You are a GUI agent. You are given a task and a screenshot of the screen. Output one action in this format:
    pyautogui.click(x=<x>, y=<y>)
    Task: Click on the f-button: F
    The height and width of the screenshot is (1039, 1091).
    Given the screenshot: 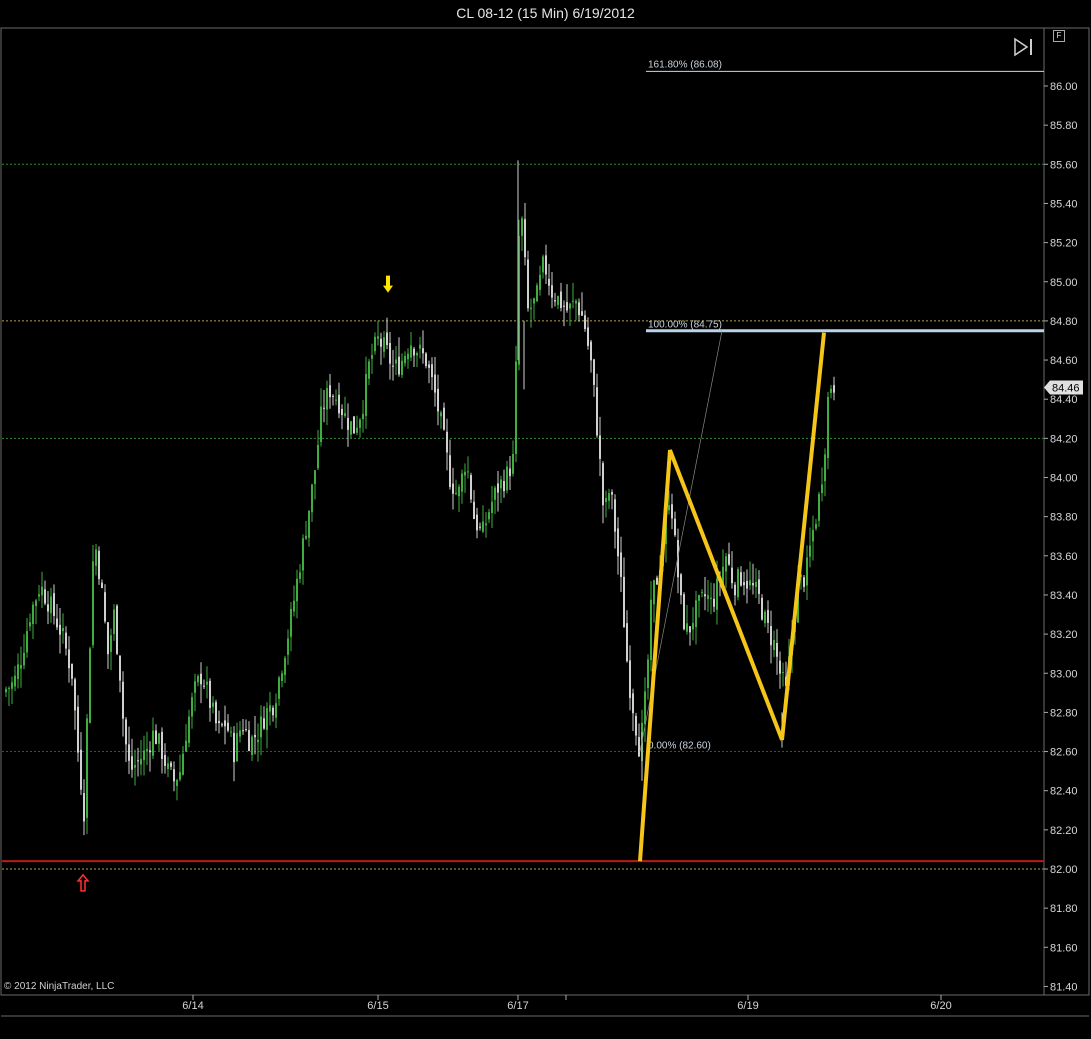 What is the action you would take?
    pyautogui.click(x=1059, y=36)
    